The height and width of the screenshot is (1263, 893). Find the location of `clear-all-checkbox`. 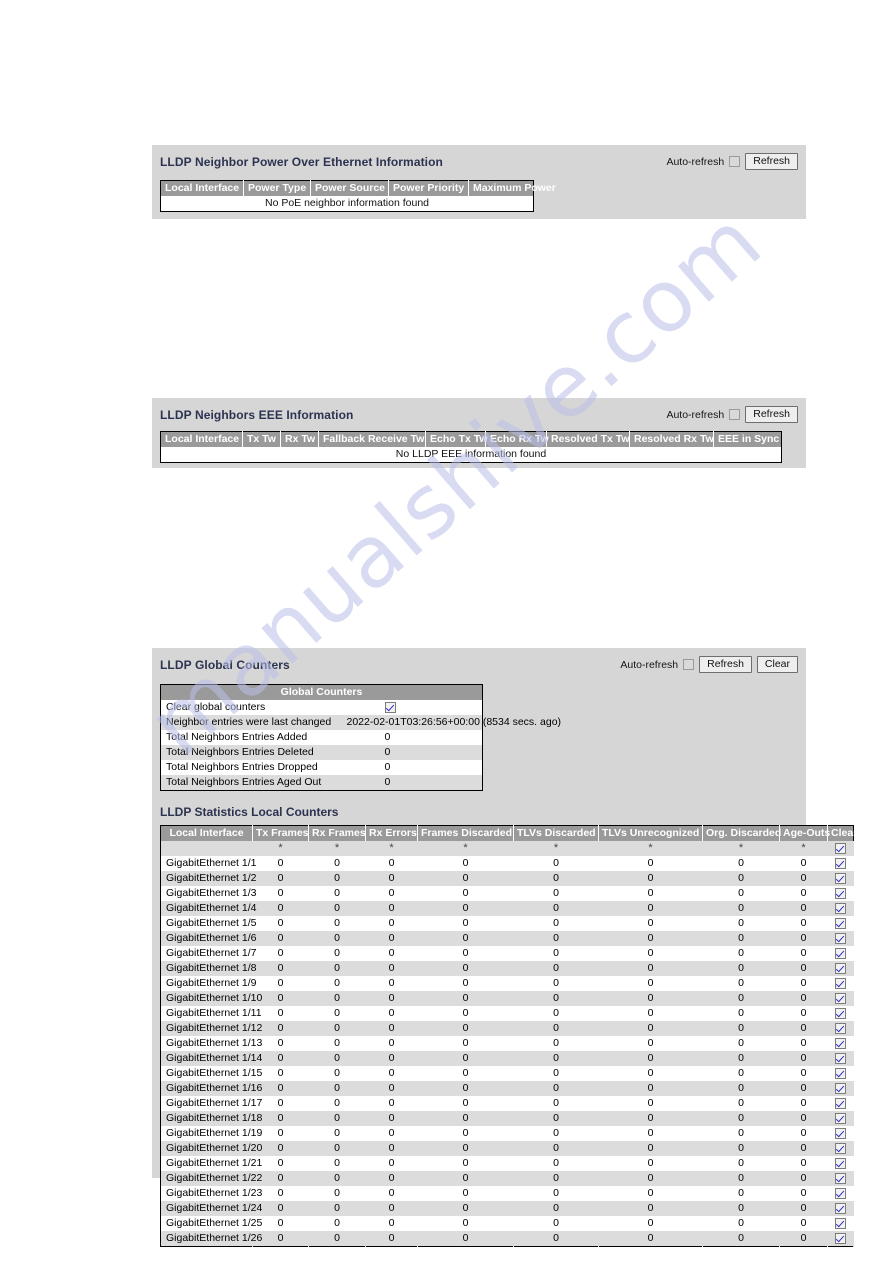

clear-all-checkbox is located at coordinates (840, 849).